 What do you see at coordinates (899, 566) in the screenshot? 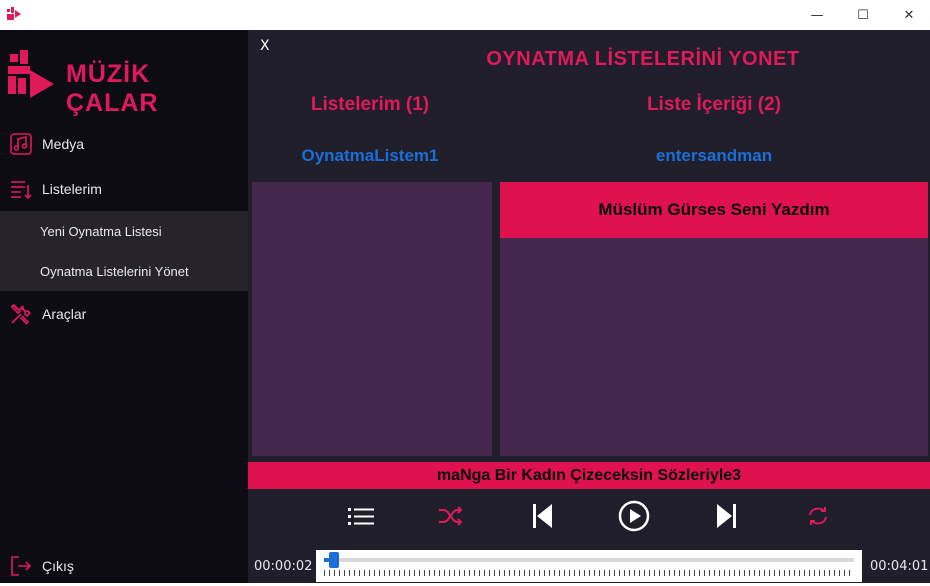
I see `total-duration: 00:04:01` at bounding box center [899, 566].